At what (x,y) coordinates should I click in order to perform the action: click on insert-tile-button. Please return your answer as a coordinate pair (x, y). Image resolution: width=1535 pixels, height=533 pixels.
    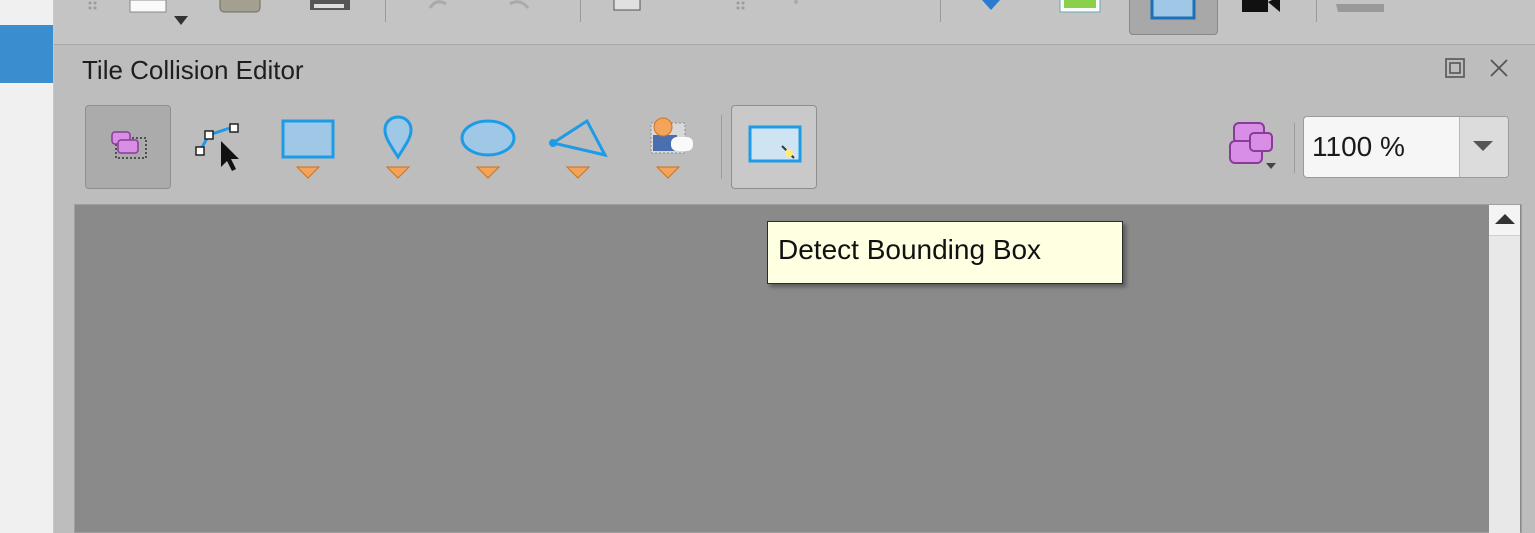
    Looking at the image, I should click on (668, 147).